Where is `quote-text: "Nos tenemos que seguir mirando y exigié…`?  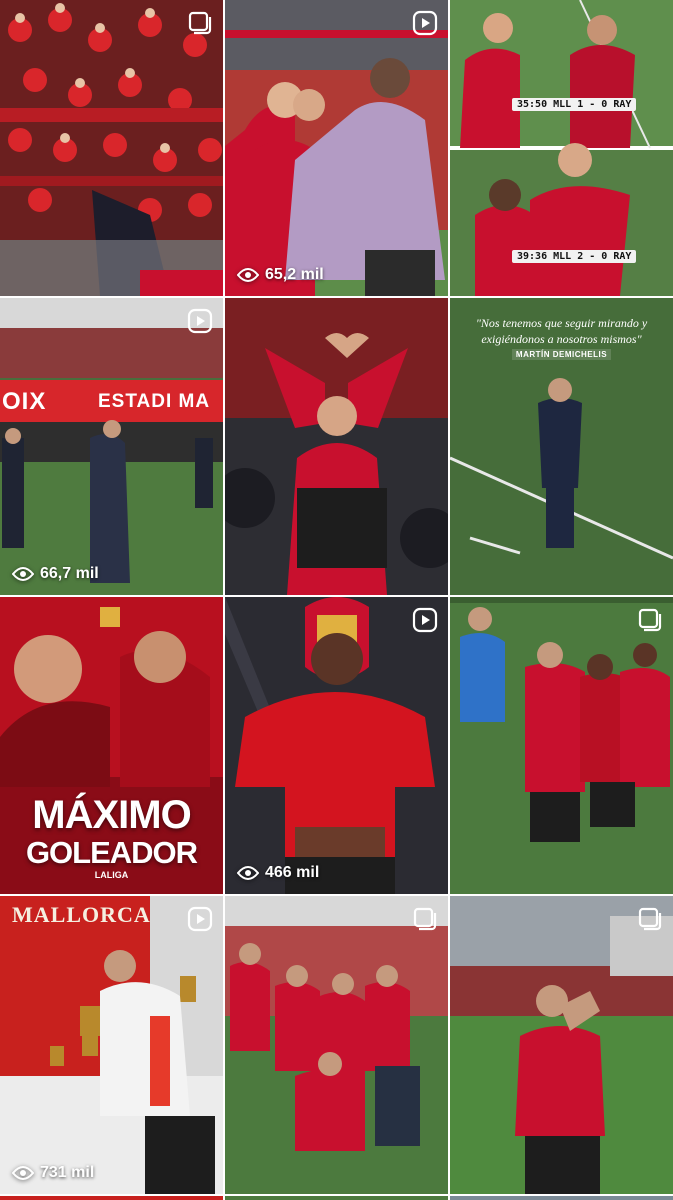 quote-text: "Nos tenemos que seguir mirando y exigié… is located at coordinates (561, 331).